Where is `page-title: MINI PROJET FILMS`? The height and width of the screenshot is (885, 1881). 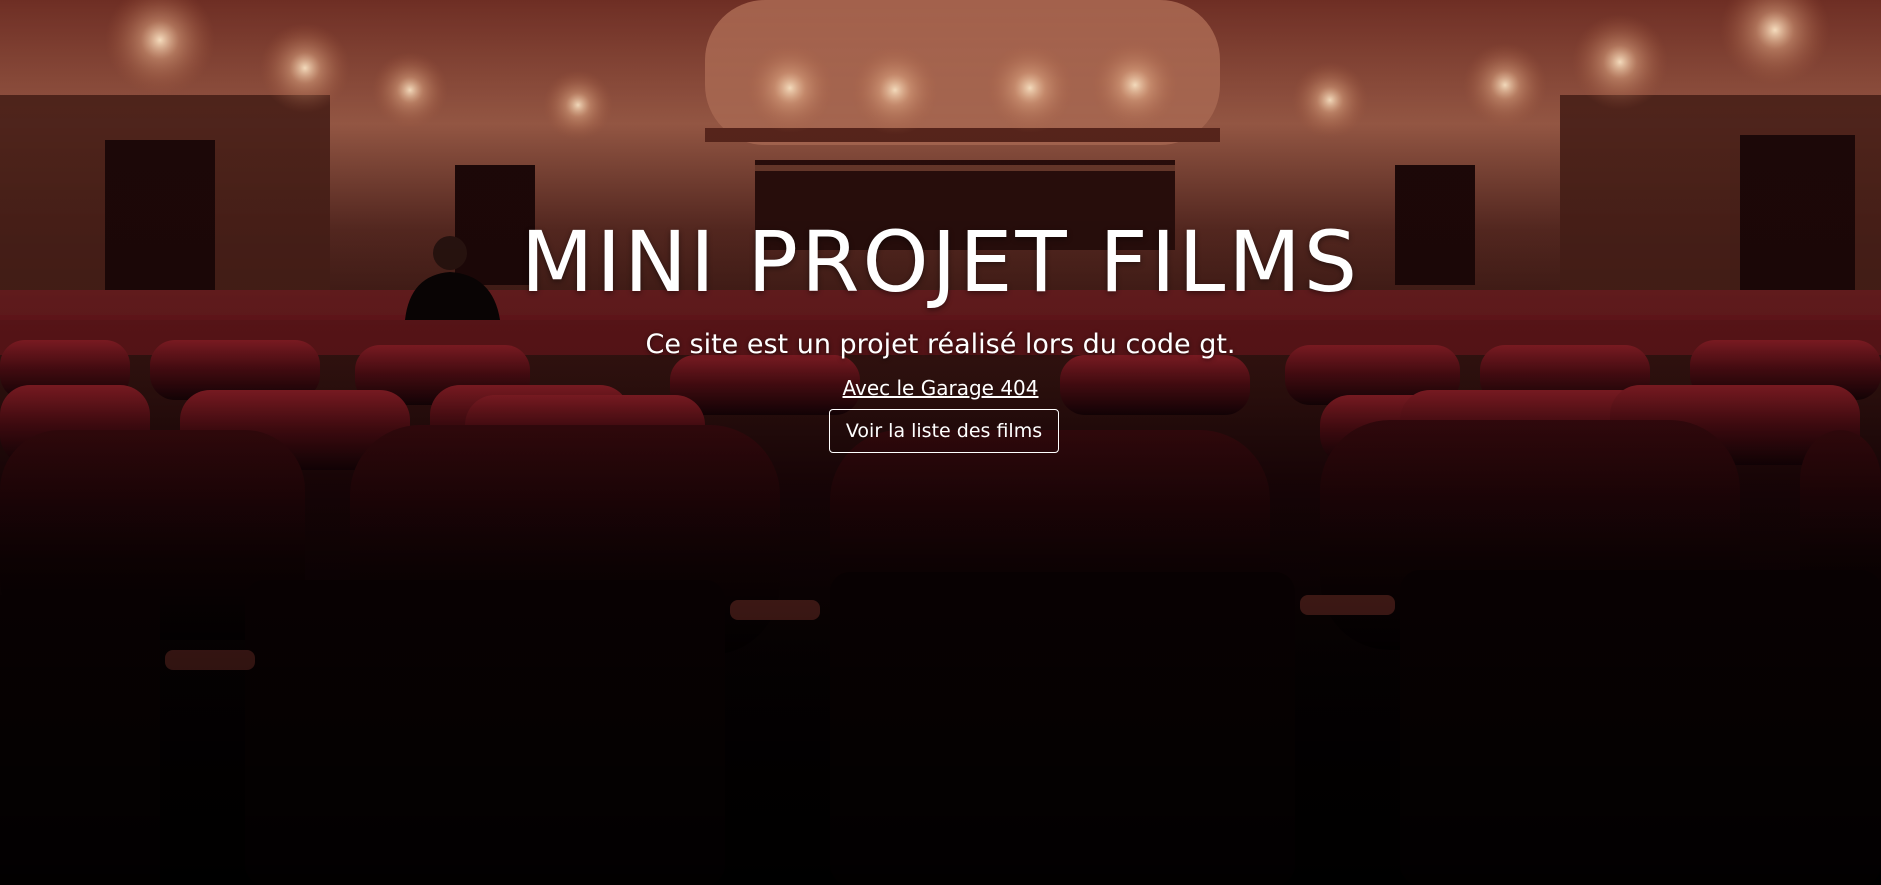 page-title: MINI PROJET FILMS is located at coordinates (940, 262).